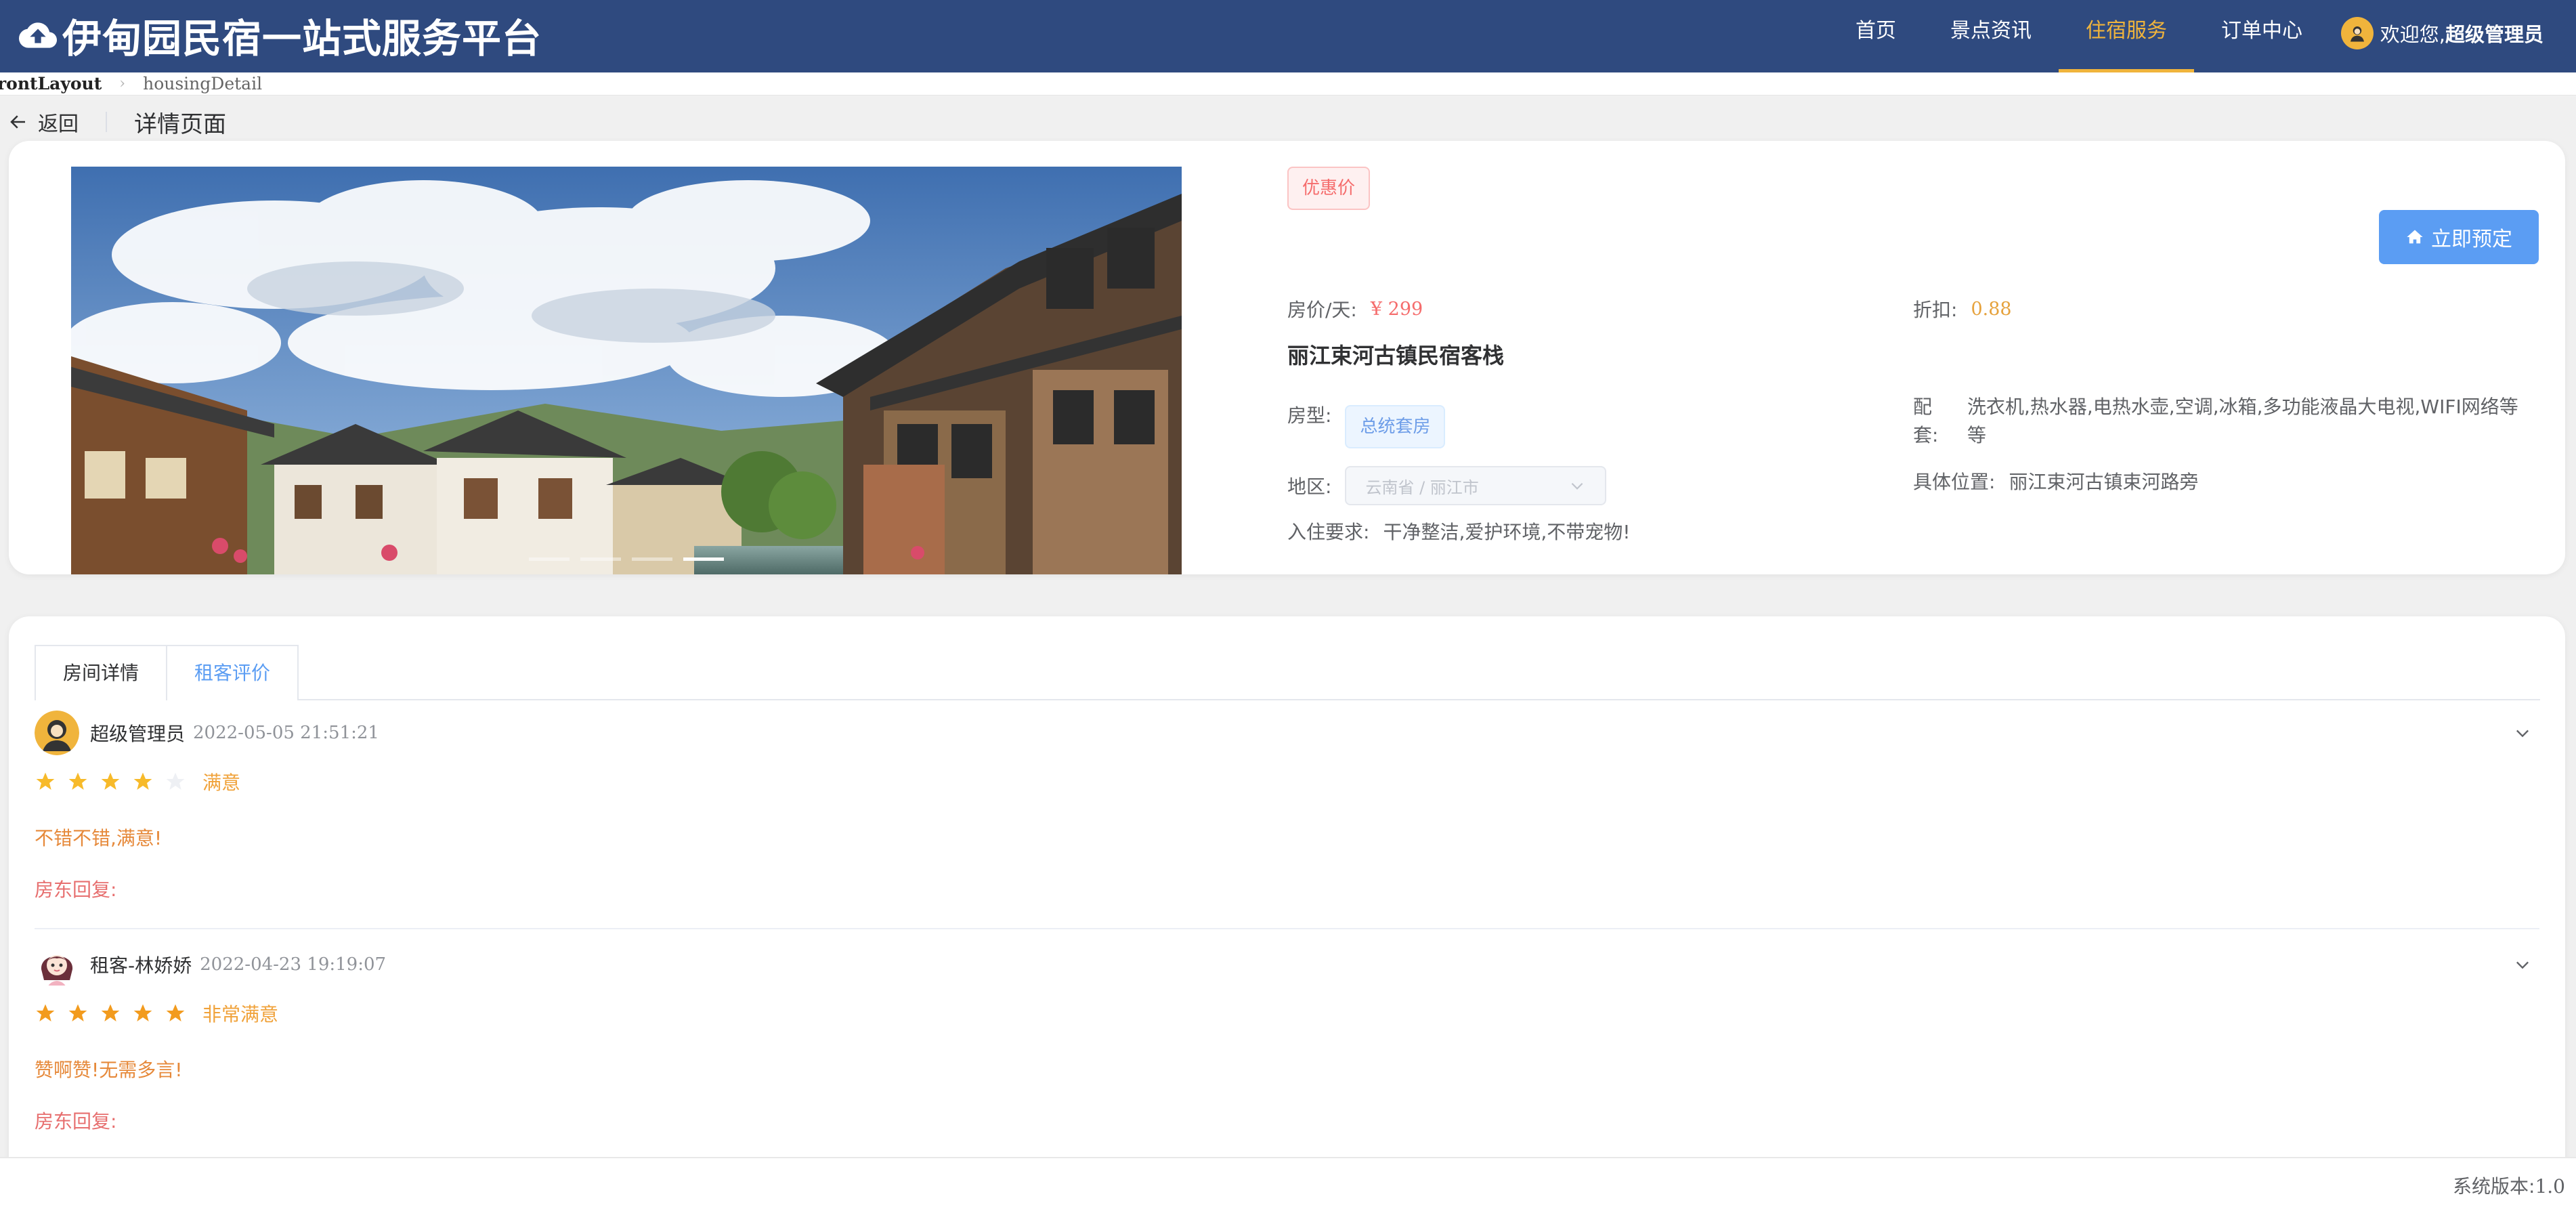 This screenshot has height=1205, width=2576. I want to click on house-name: 丽江束河古镇民宿客栈, so click(1396, 355).